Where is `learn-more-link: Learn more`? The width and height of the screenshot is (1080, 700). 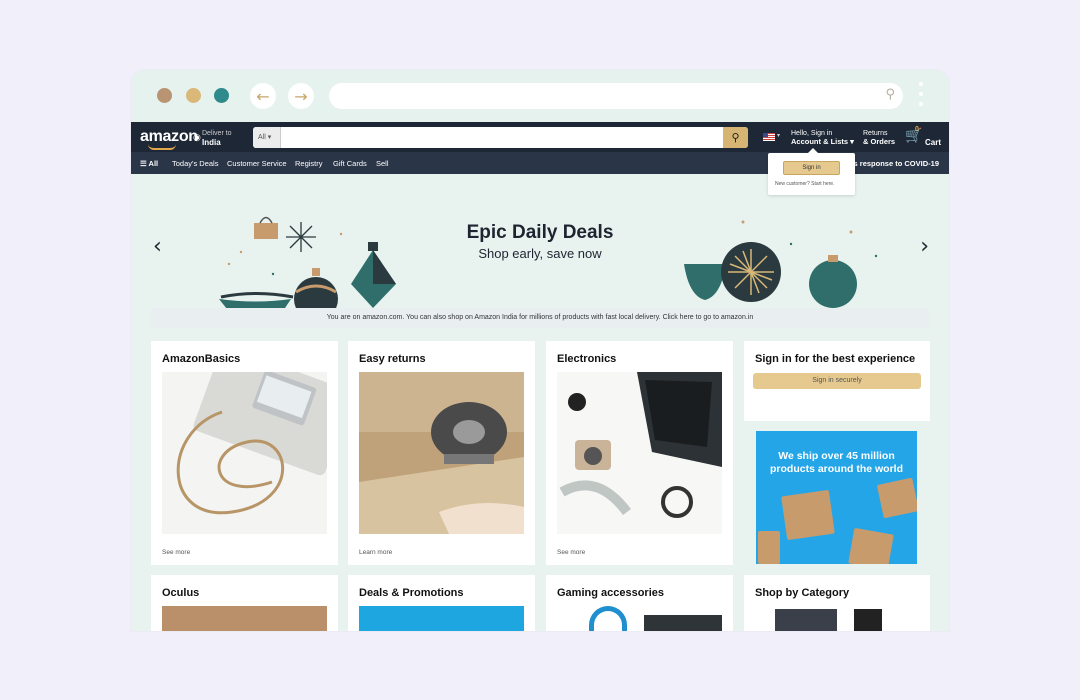 learn-more-link: Learn more is located at coordinates (375, 552).